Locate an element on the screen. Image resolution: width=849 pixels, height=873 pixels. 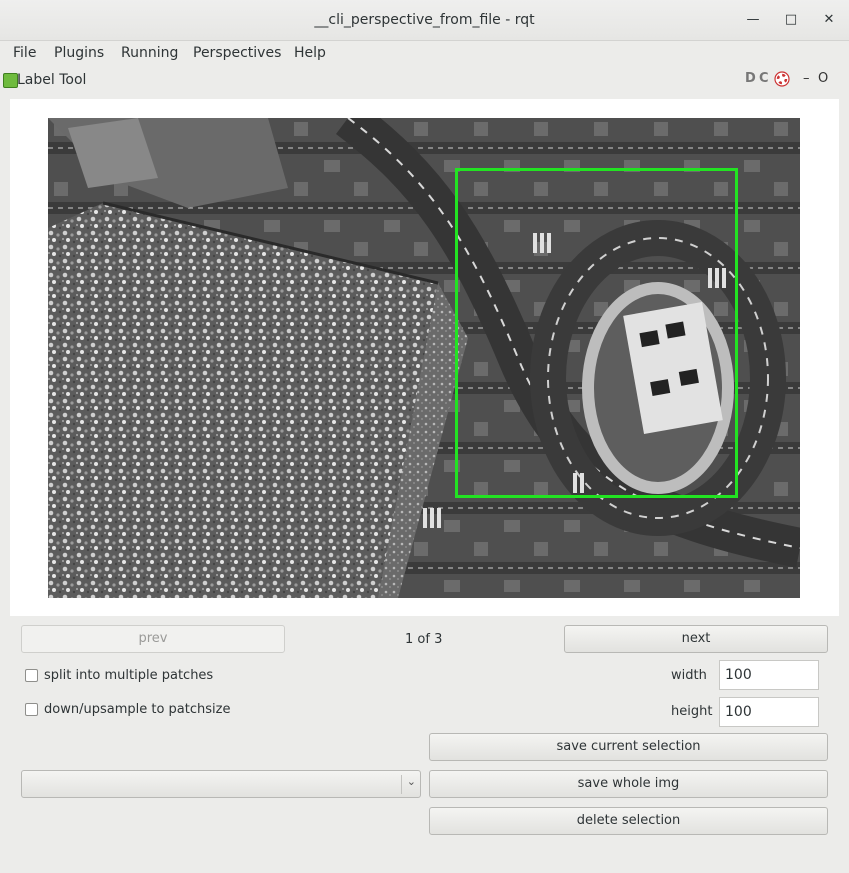
menu-plugins: Plugins is located at coordinates (79, 53).